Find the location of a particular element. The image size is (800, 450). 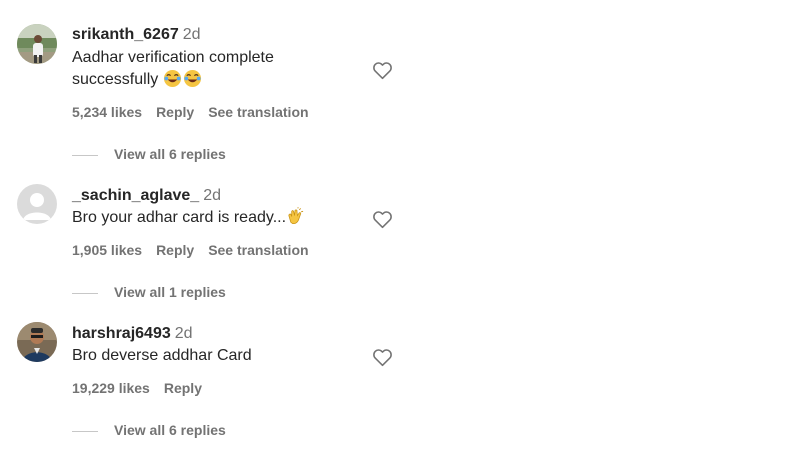

view-replies-label: View all 1 replies is located at coordinates (170, 292).